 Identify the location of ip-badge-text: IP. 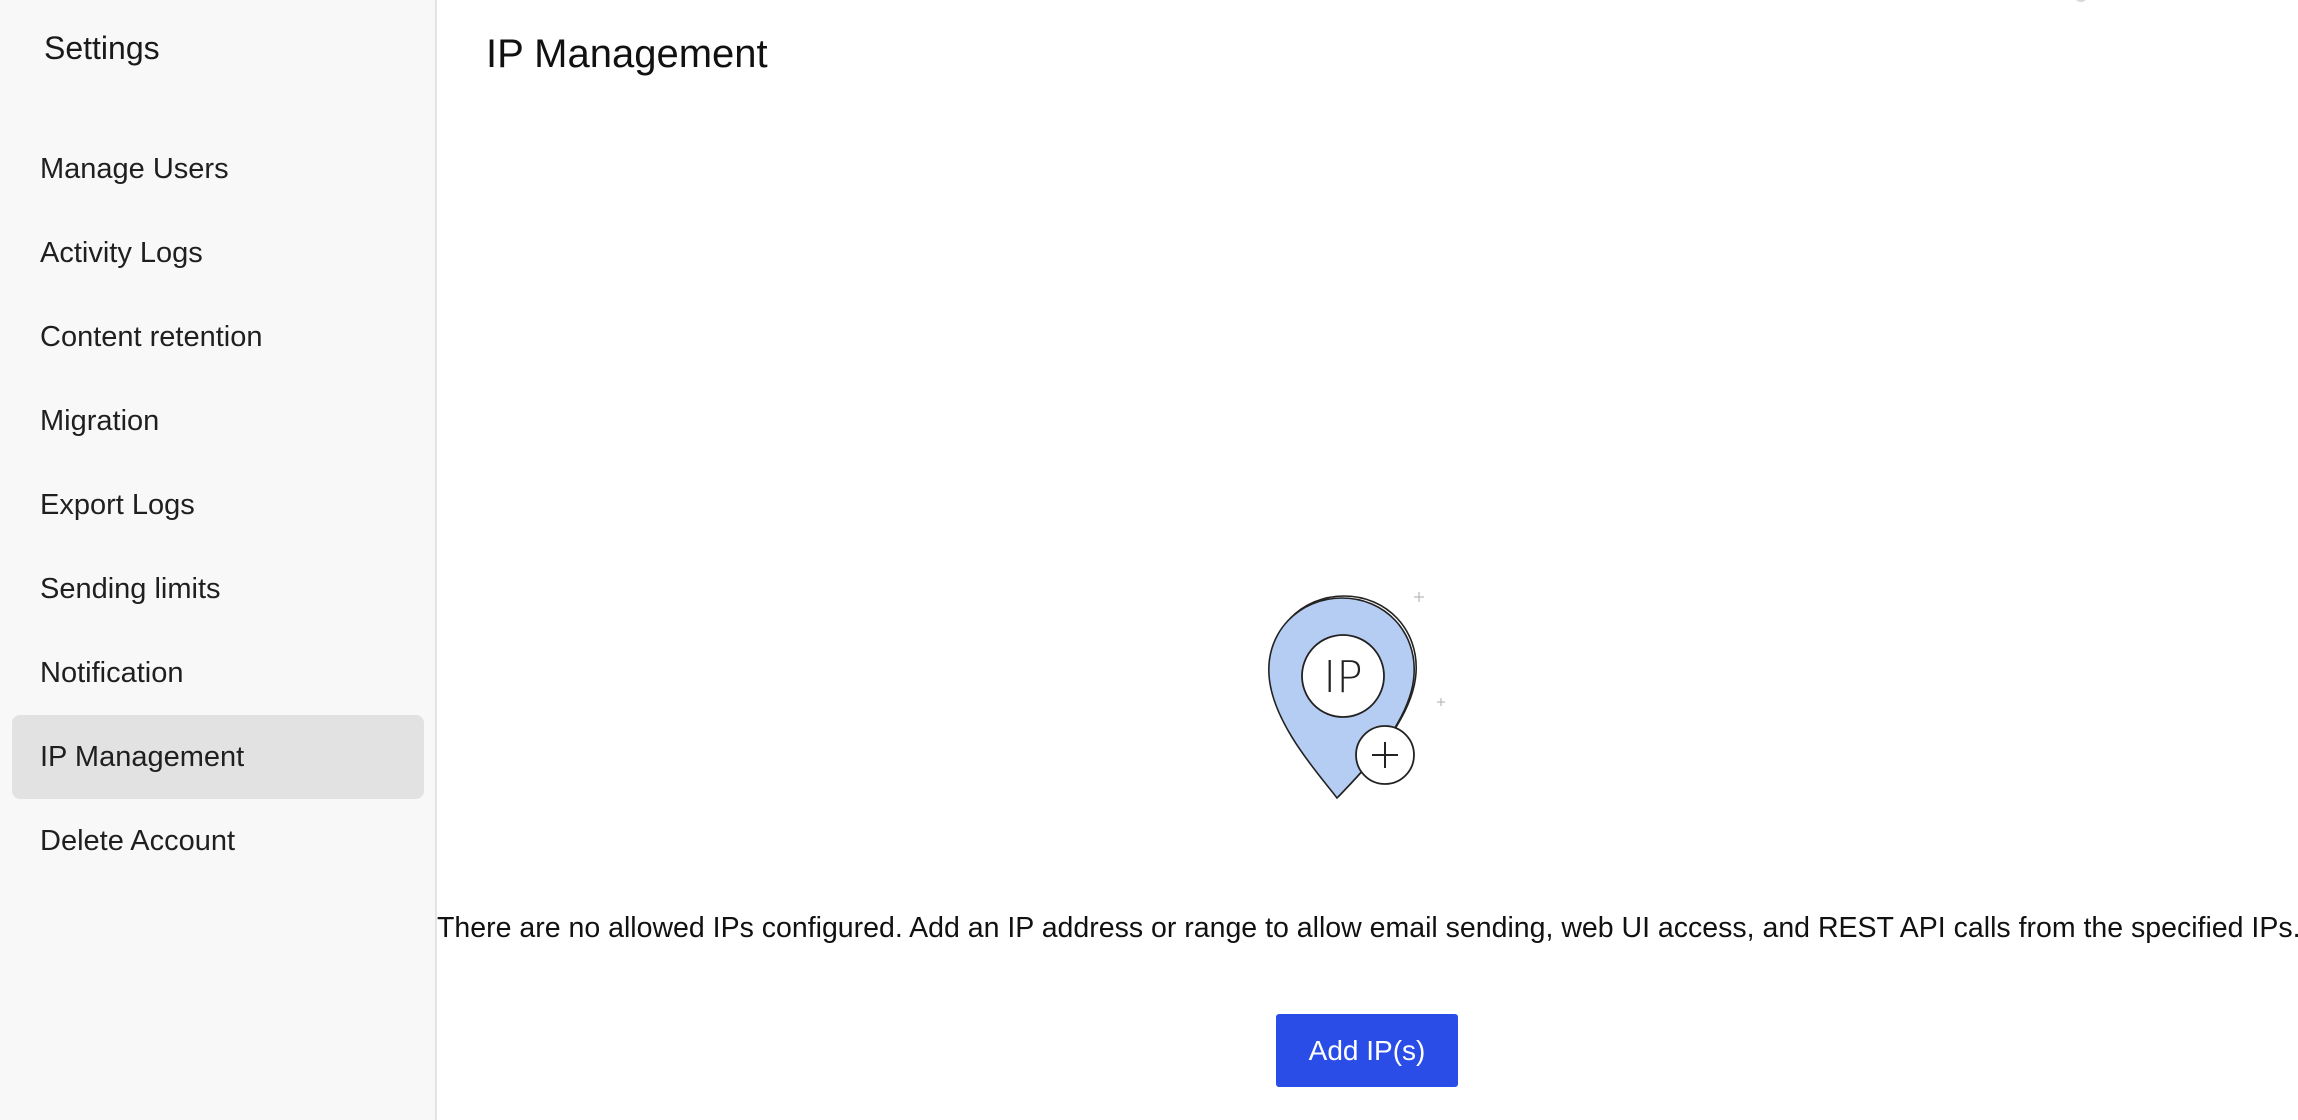
(1343, 677).